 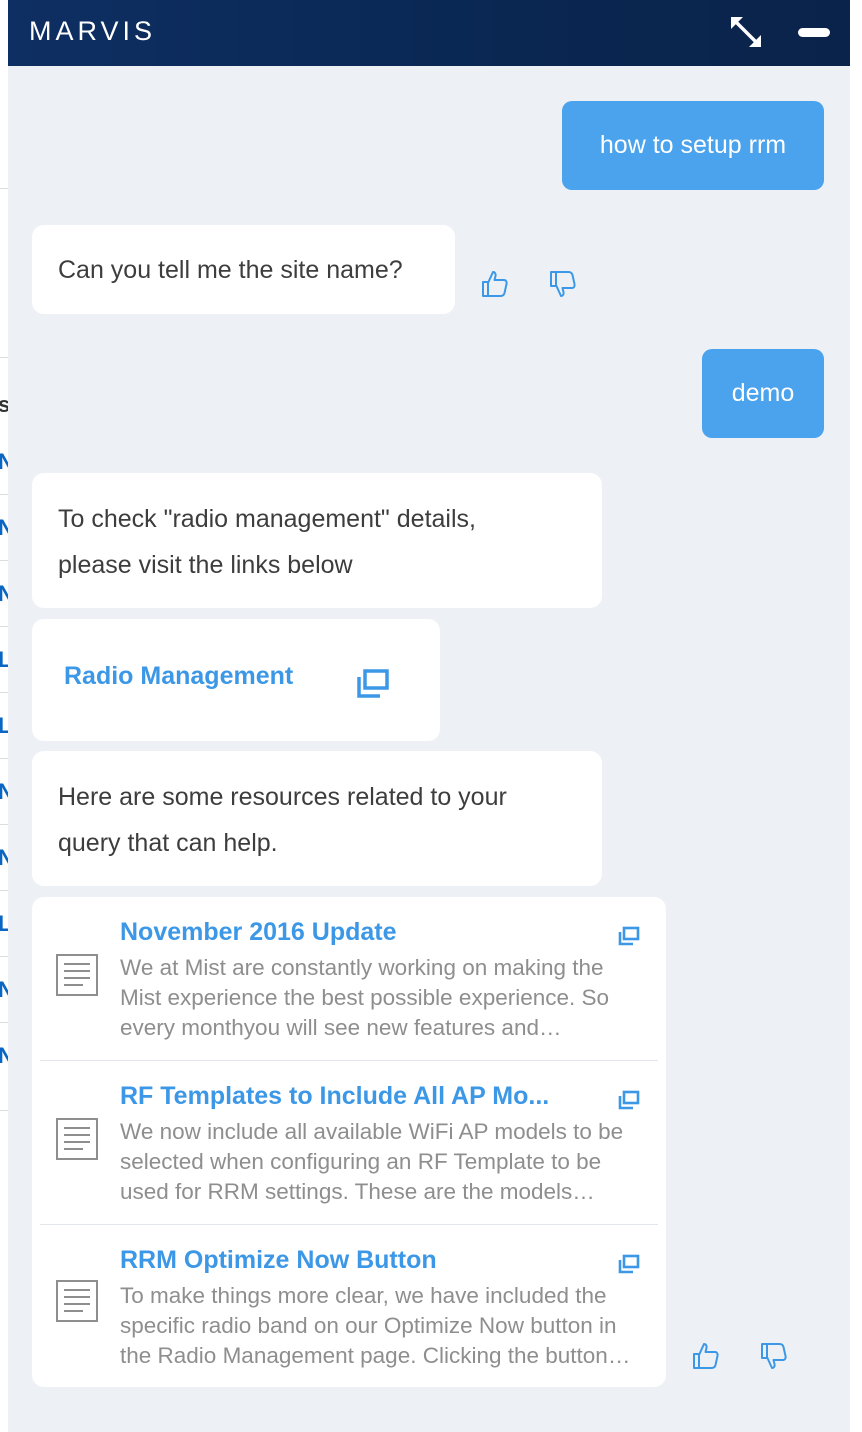 What do you see at coordinates (693, 145) in the screenshot?
I see `user-message: how to setup rrm` at bounding box center [693, 145].